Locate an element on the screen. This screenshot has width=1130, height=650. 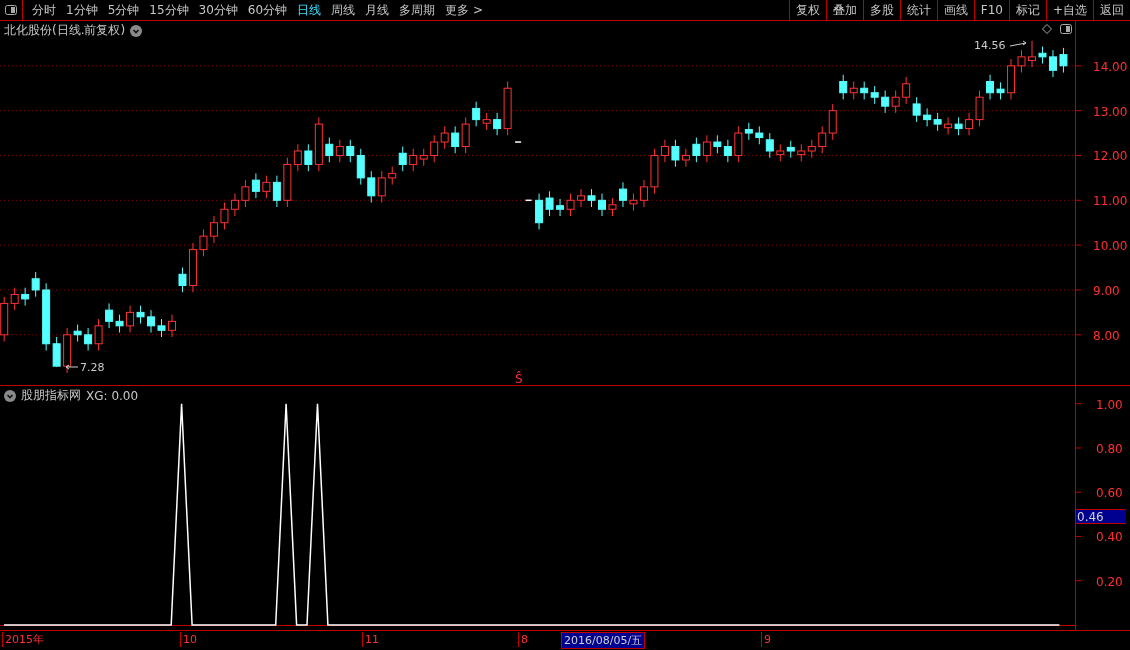
date-axis-label: 8 is located at coordinates (524, 639).